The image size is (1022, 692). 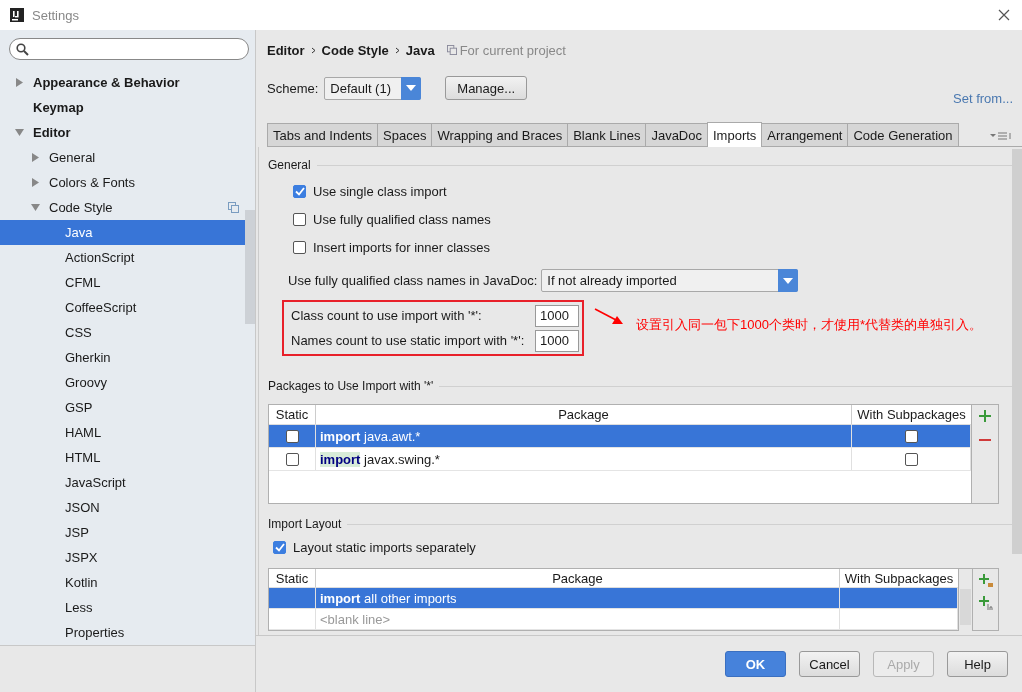 What do you see at coordinates (122, 82) in the screenshot?
I see `tree-item: Appearance & Behavior` at bounding box center [122, 82].